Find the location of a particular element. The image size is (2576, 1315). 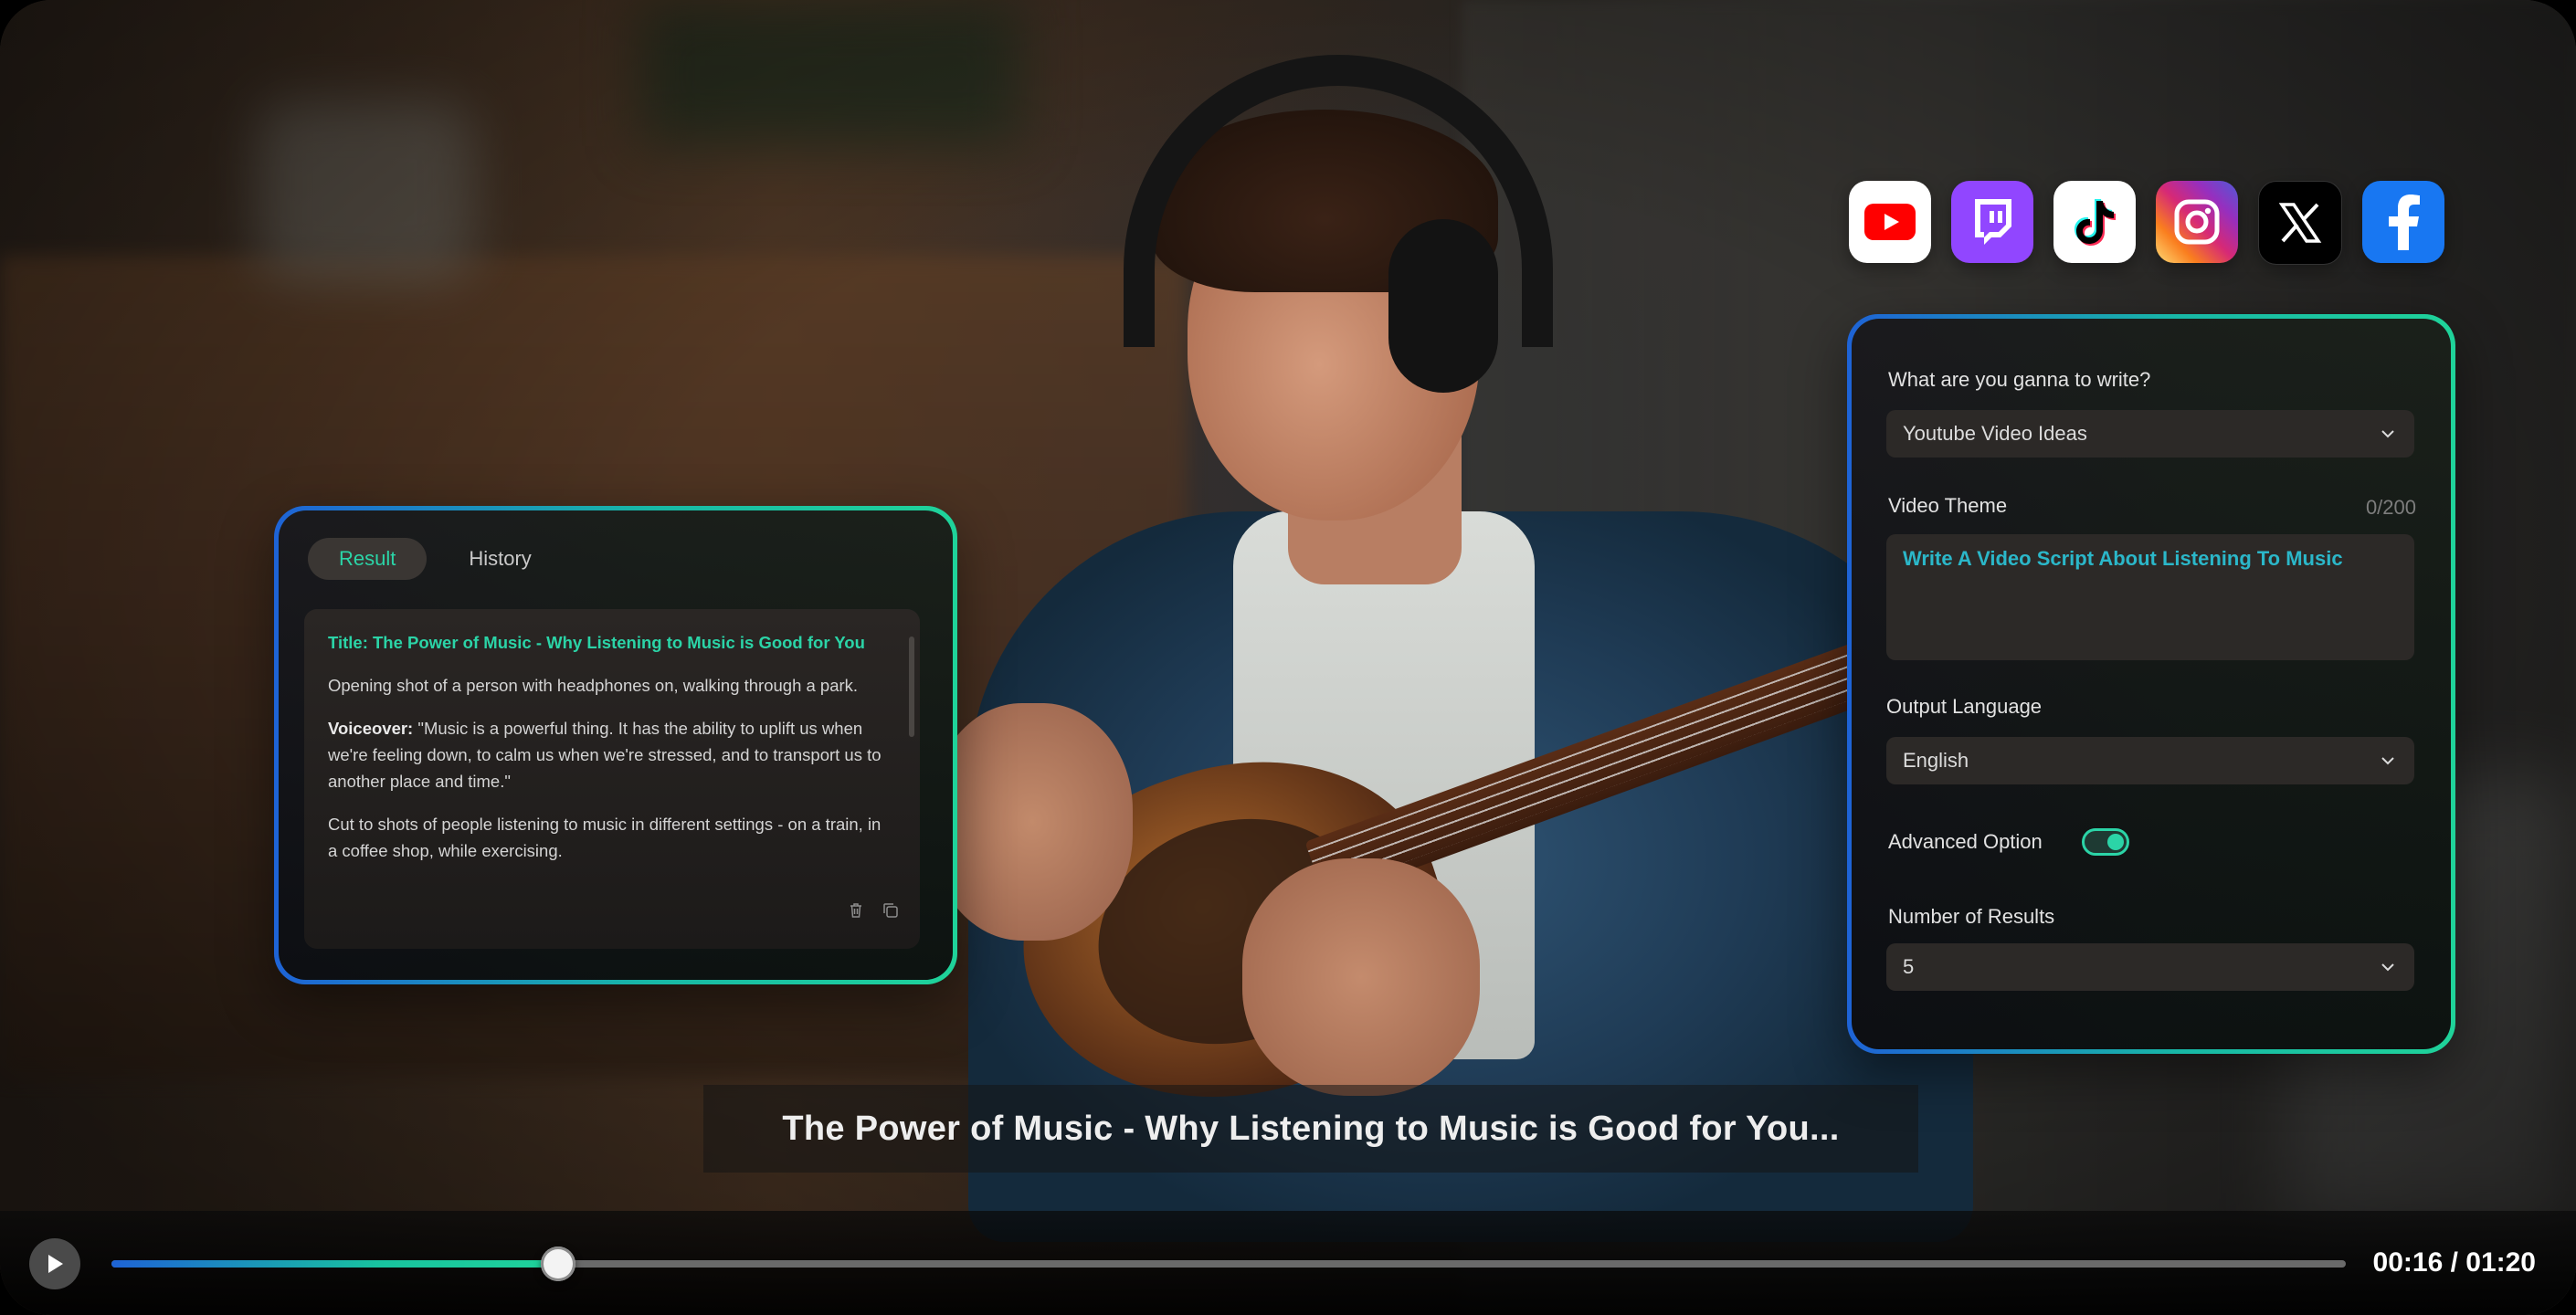

play-button is located at coordinates (54, 1263).